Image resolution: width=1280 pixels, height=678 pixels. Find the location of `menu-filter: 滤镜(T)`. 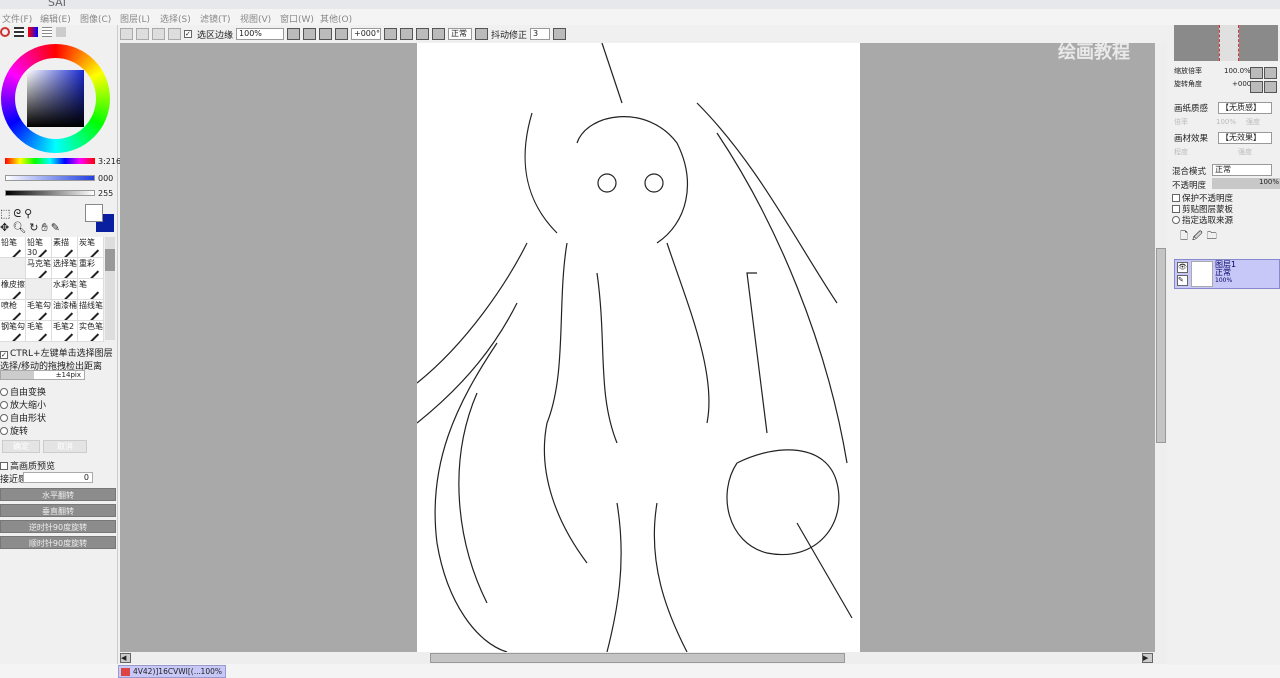

menu-filter: 滤镜(T) is located at coordinates (220, 17).